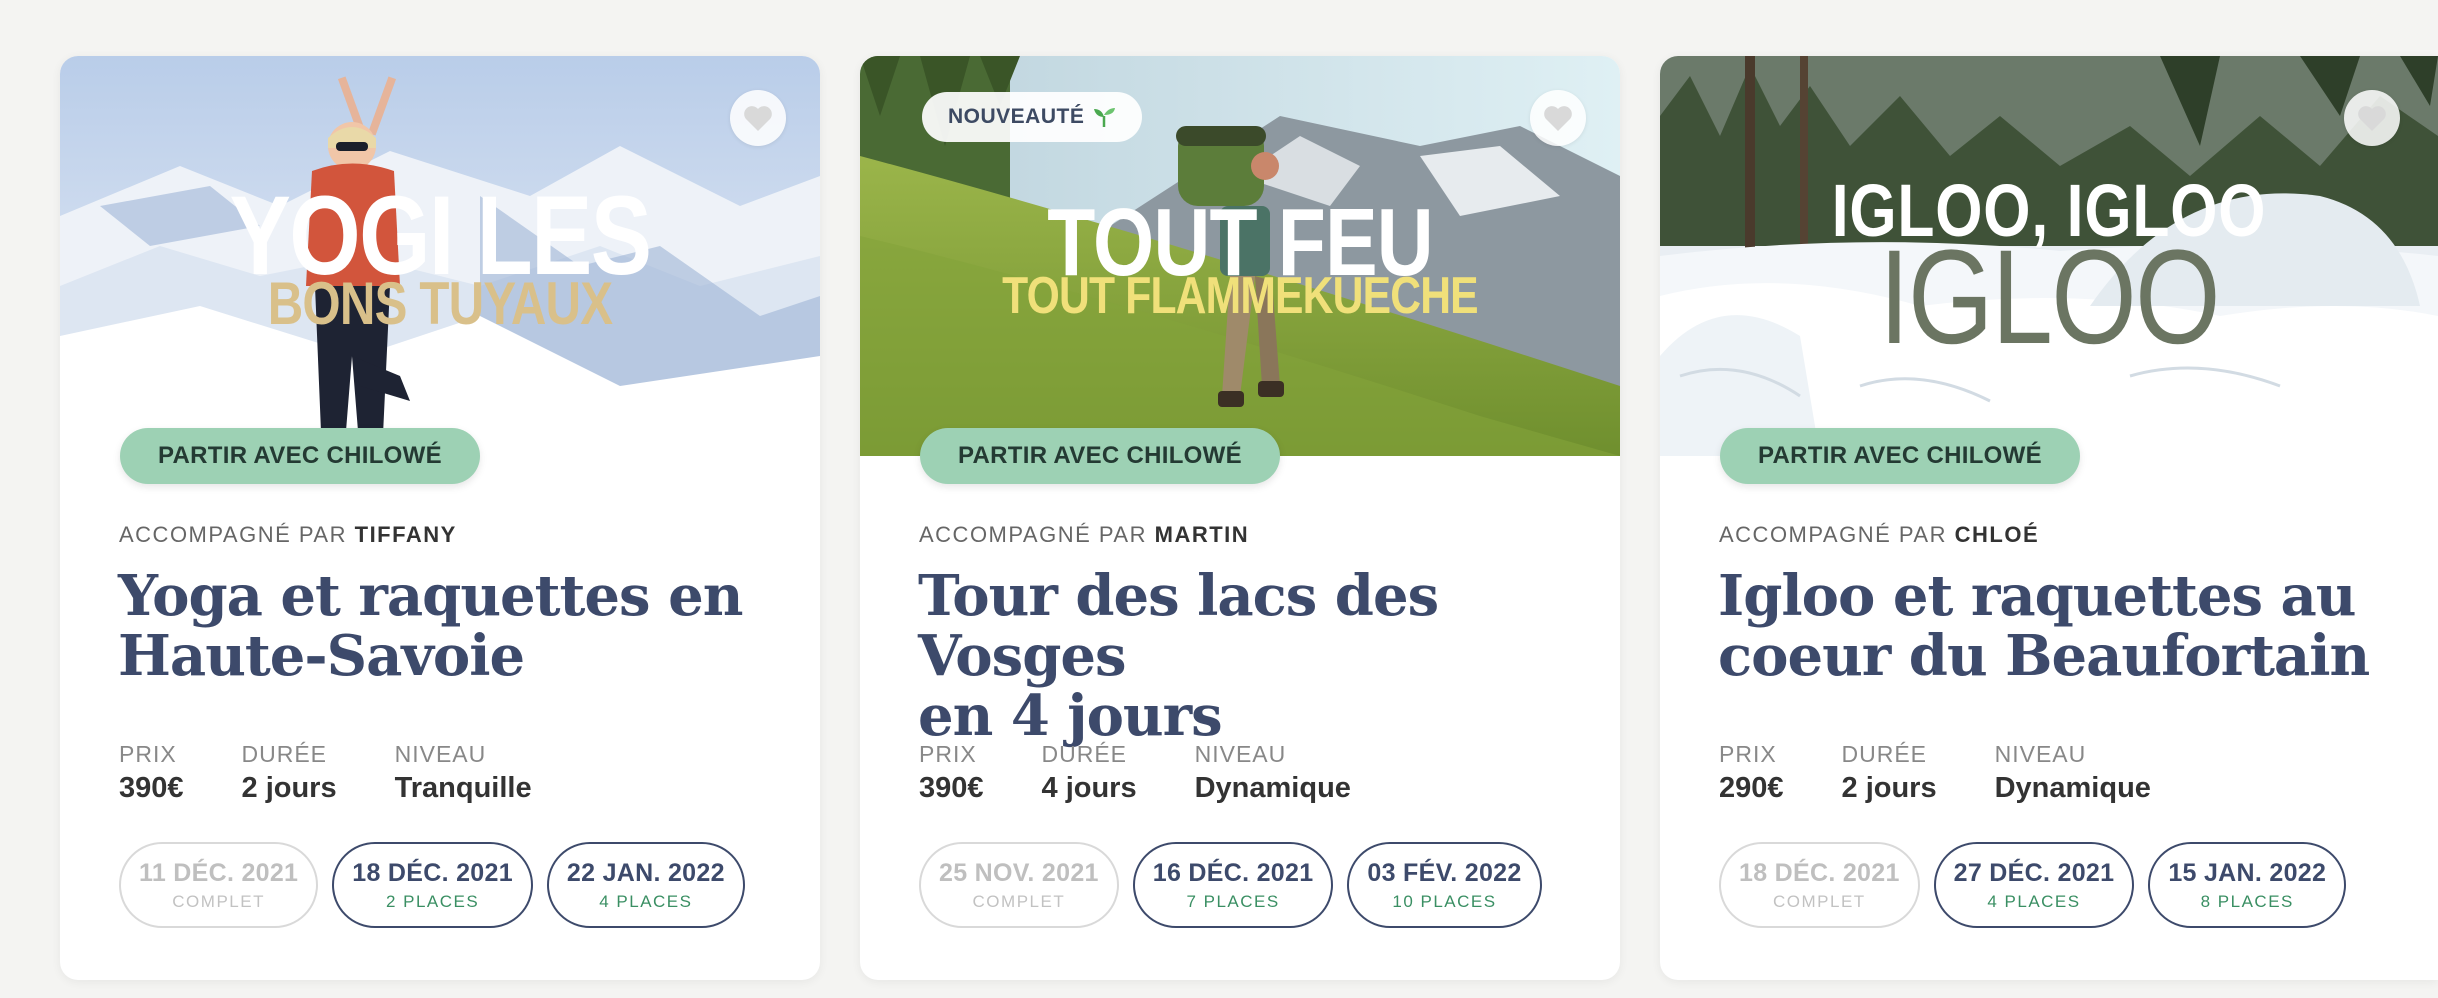  What do you see at coordinates (430, 596) in the screenshot?
I see `trip-title-line1: Yoga et raquettes en` at bounding box center [430, 596].